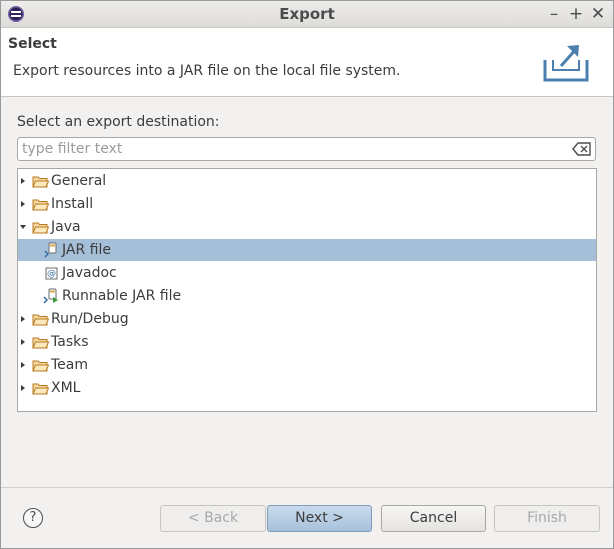  What do you see at coordinates (433, 518) in the screenshot?
I see `cancel-button: Cancel` at bounding box center [433, 518].